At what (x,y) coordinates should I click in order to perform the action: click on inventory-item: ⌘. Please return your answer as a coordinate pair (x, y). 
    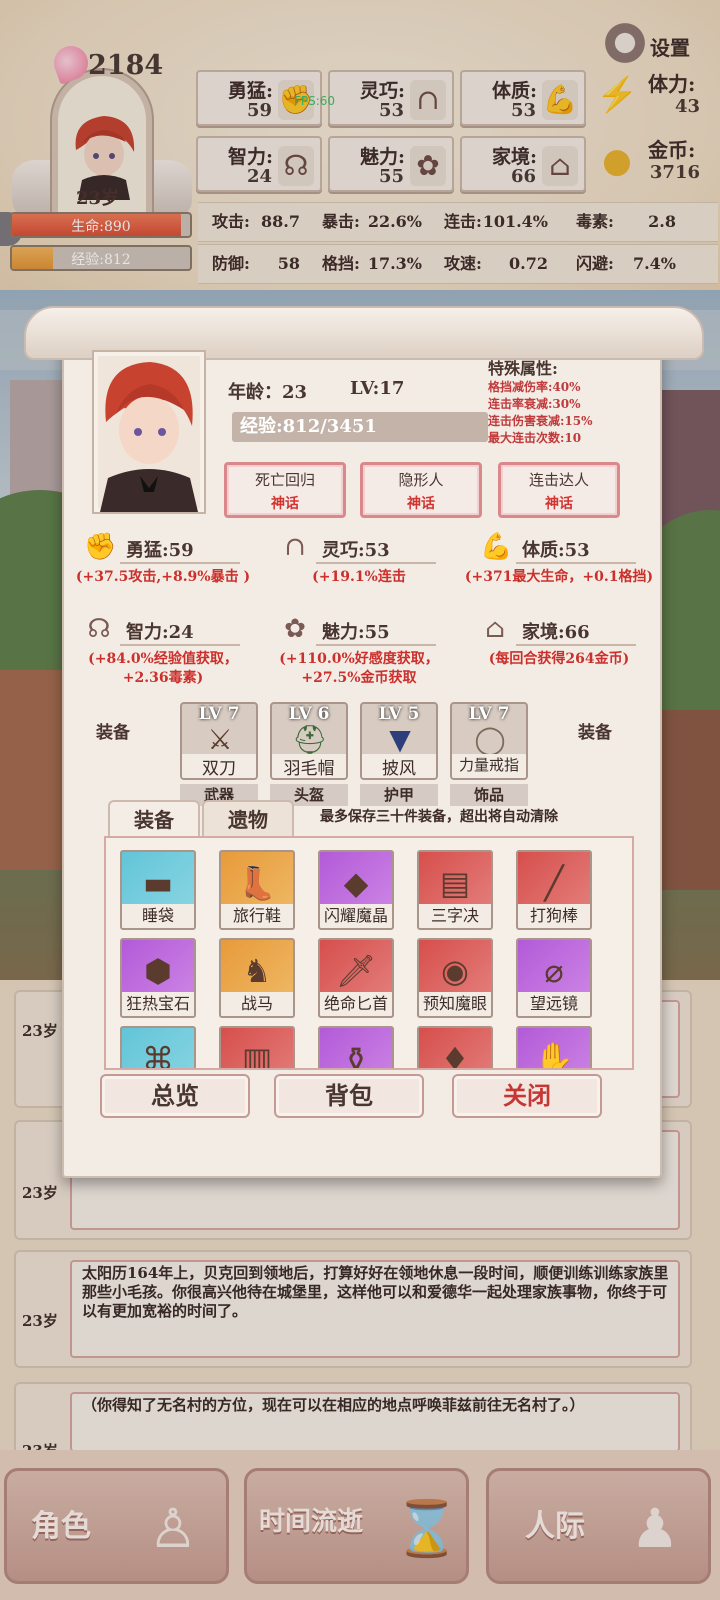
    Looking at the image, I should click on (158, 1048).